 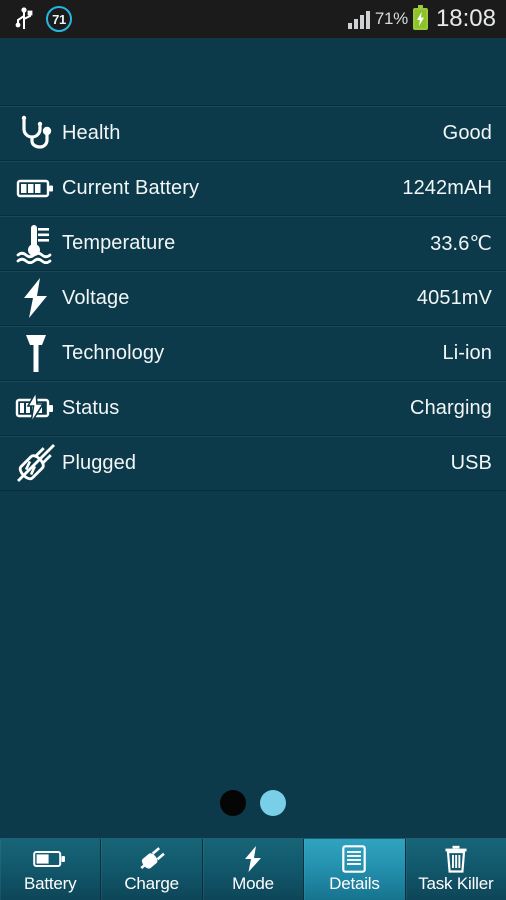 I want to click on tab-details: Details, so click(x=355, y=869).